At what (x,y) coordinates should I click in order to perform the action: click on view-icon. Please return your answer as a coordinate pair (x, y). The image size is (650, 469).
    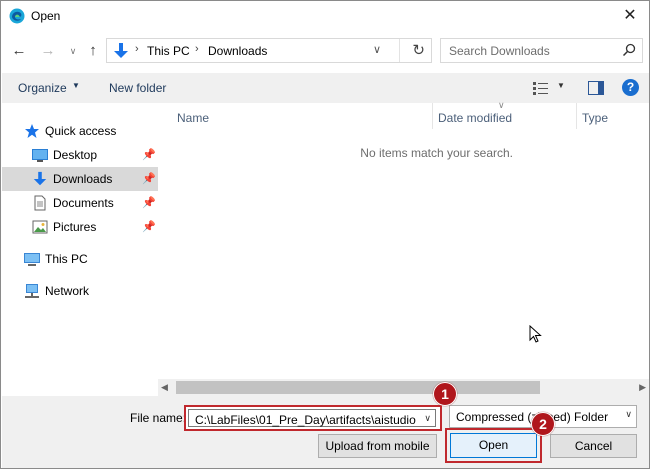
    Looking at the image, I should click on (540, 88).